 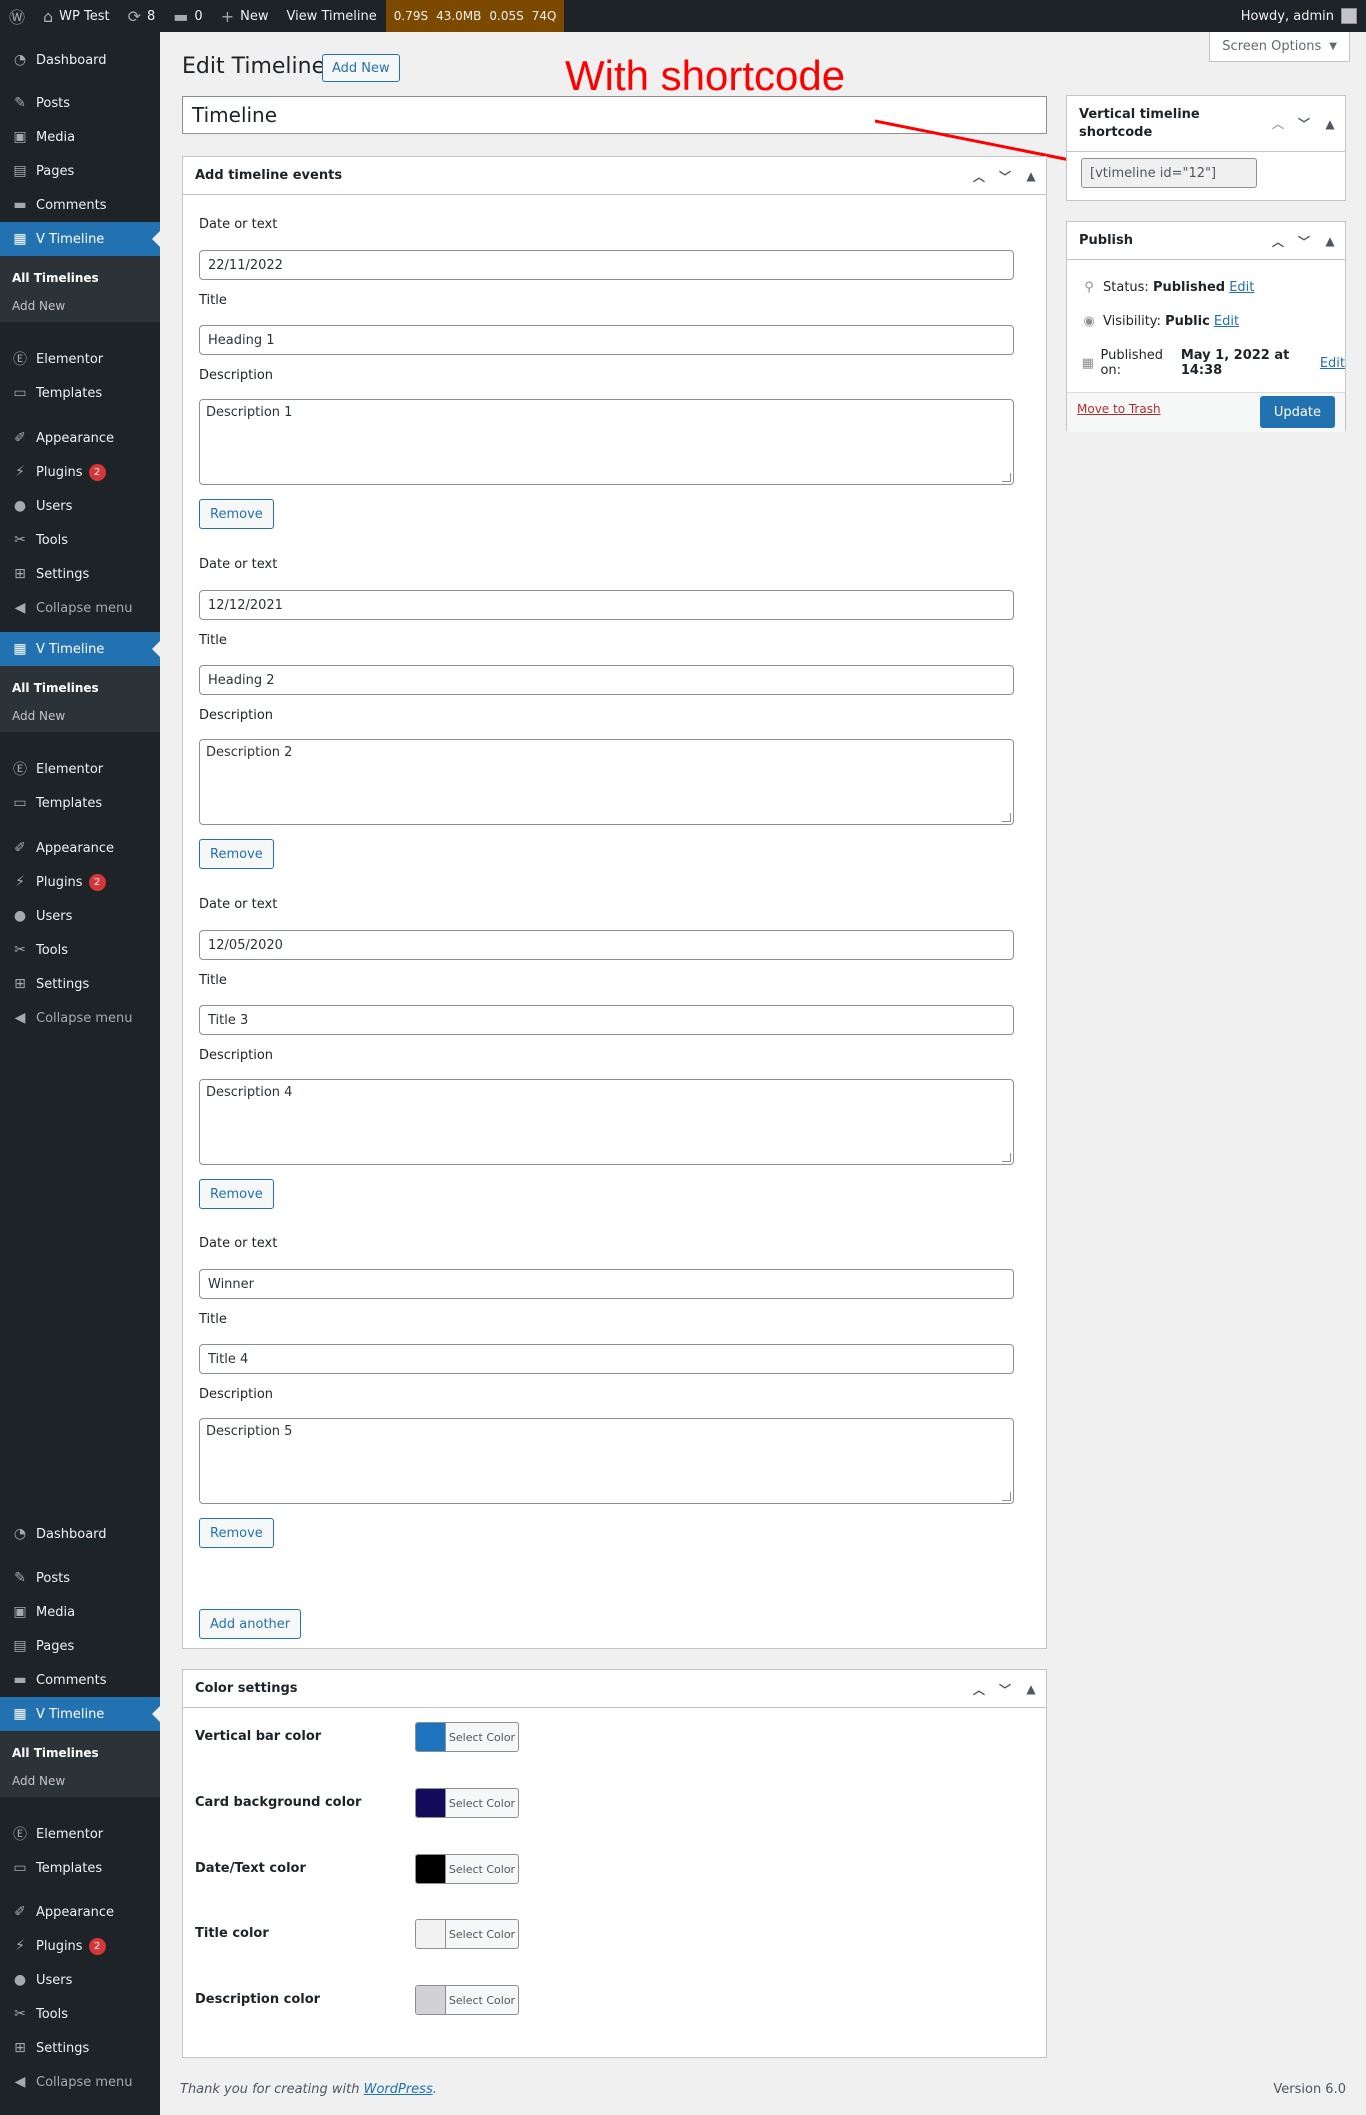 I want to click on edit-visibility-link: Edit, so click(x=1226, y=321).